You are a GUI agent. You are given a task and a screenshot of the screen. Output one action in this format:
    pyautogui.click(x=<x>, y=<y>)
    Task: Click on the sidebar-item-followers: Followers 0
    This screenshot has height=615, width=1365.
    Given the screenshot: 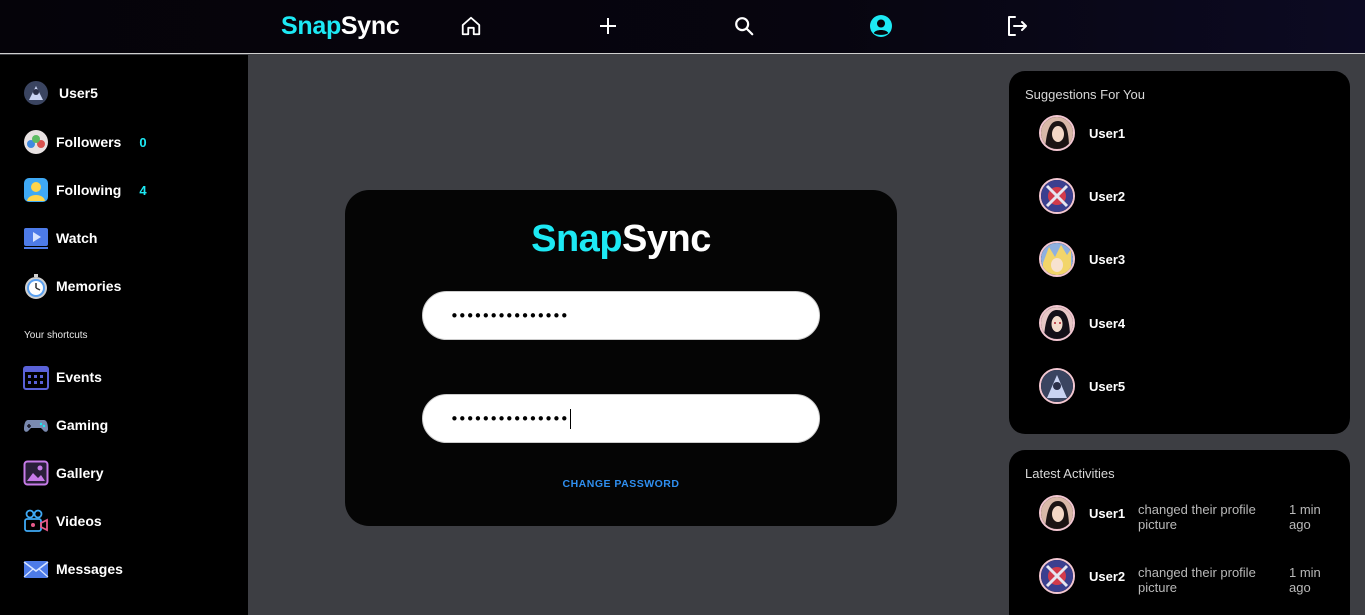 What is the action you would take?
    pyautogui.click(x=84, y=142)
    